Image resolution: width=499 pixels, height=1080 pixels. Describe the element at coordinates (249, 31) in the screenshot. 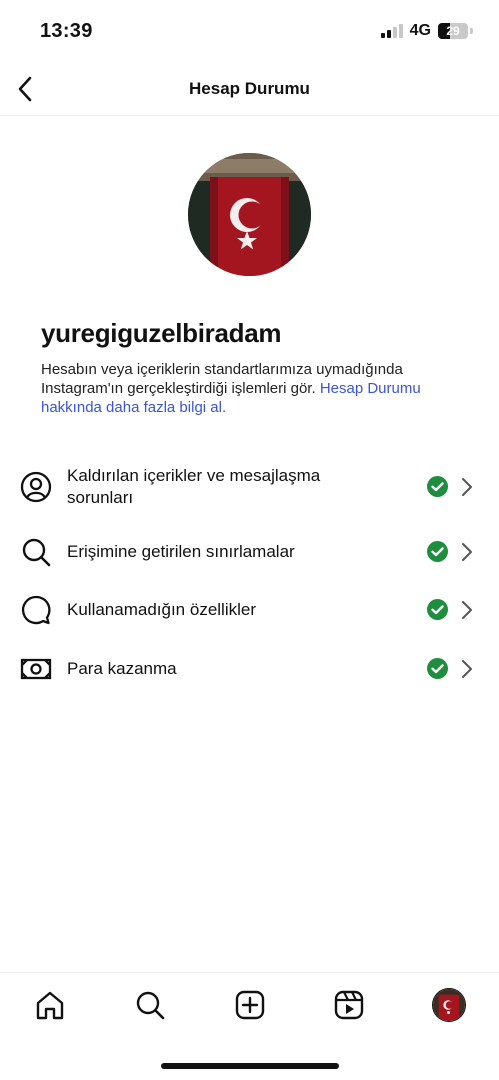

I see `status-bar: 13:39 4G 29` at that location.